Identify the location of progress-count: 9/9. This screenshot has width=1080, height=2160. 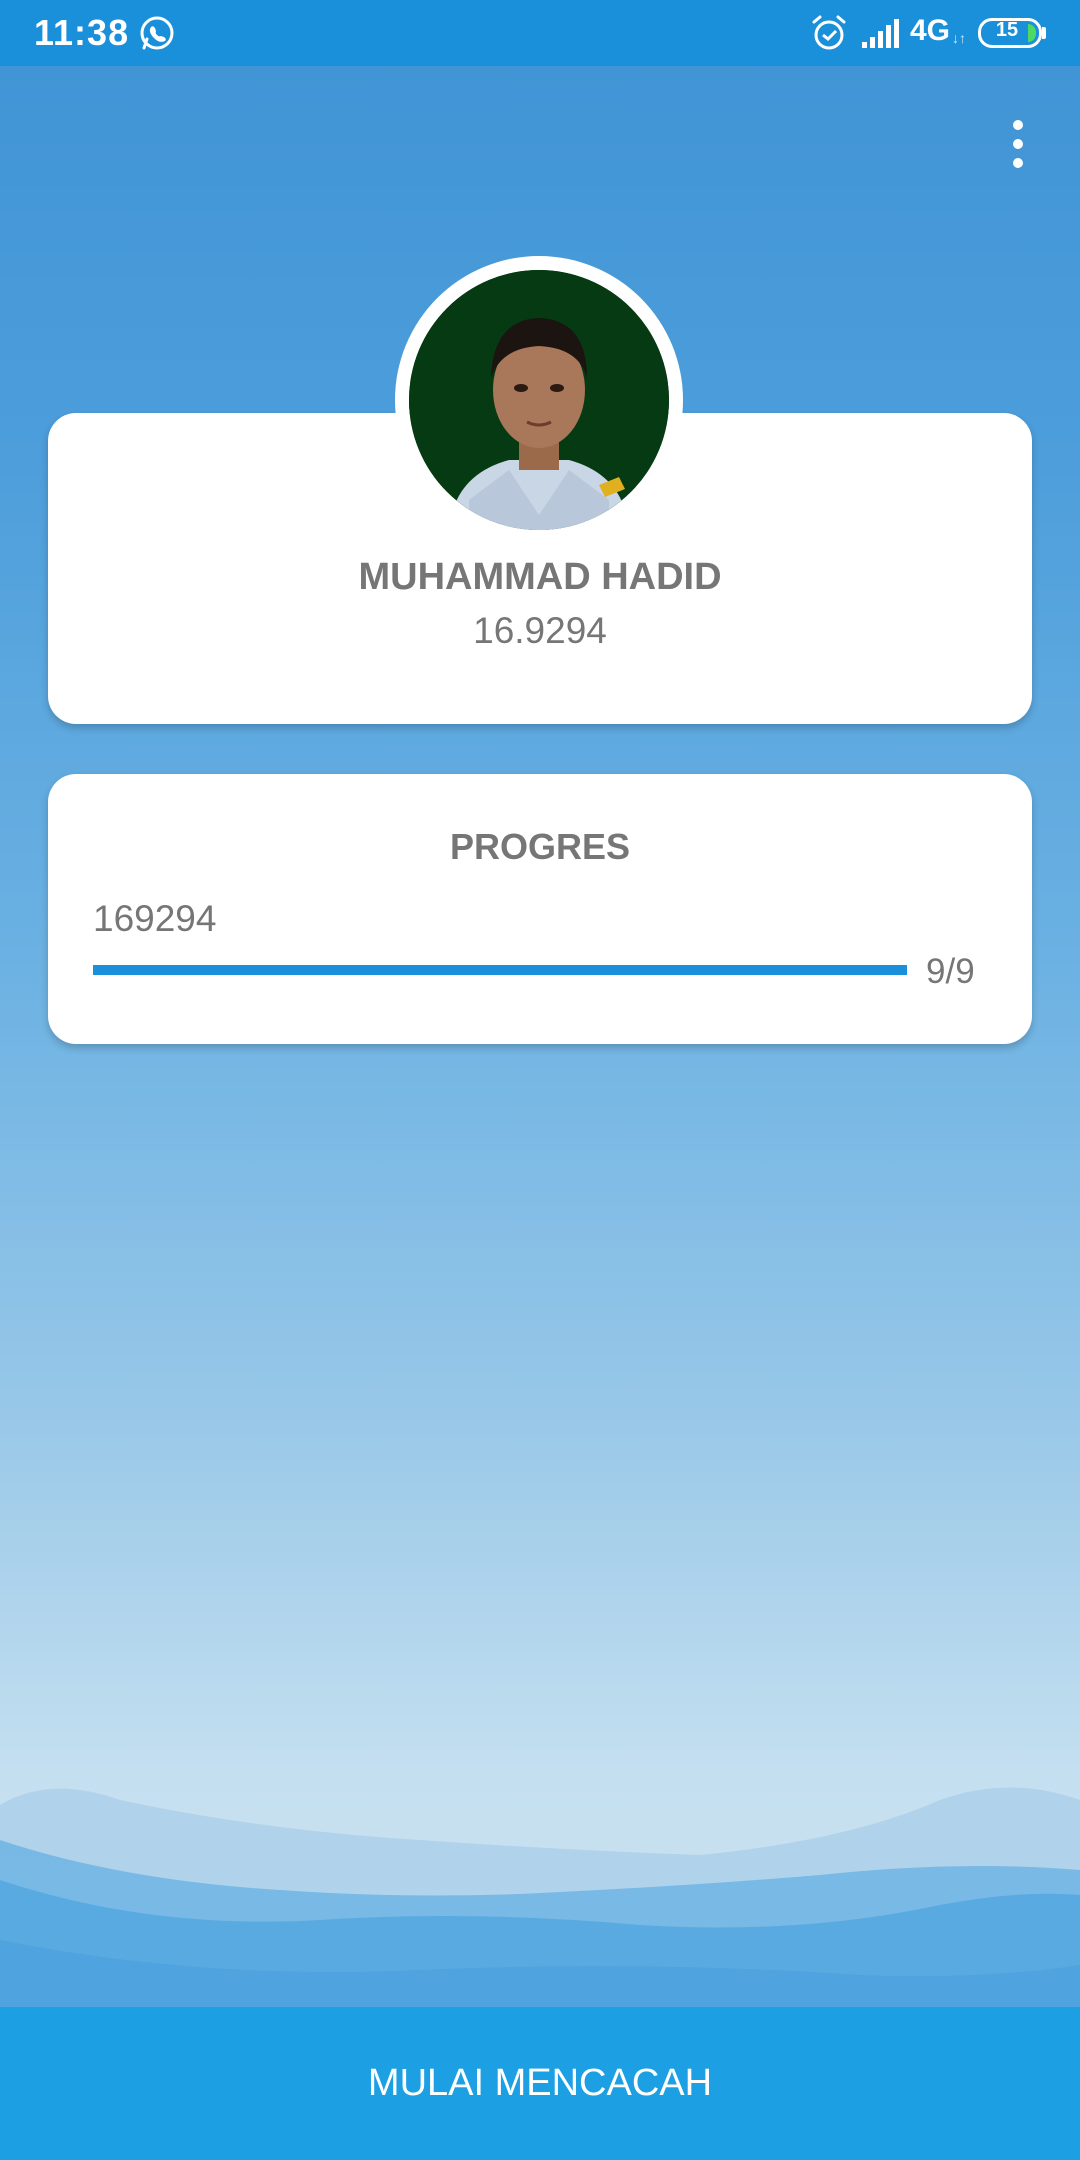
(950, 971).